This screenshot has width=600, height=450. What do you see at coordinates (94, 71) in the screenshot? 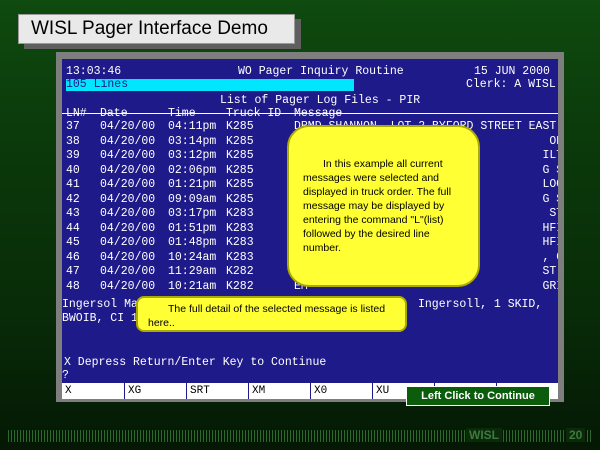
I see `terminal-time: 13:03:46` at bounding box center [94, 71].